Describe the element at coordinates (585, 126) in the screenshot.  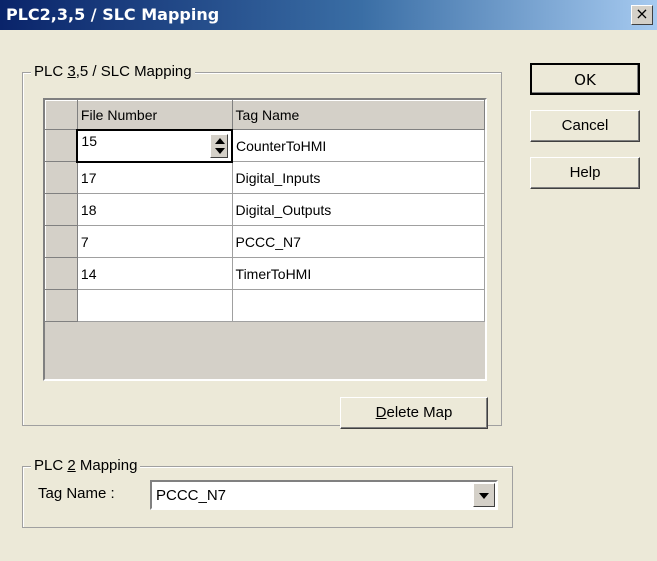
I see `cancel-button: Cancel` at that location.